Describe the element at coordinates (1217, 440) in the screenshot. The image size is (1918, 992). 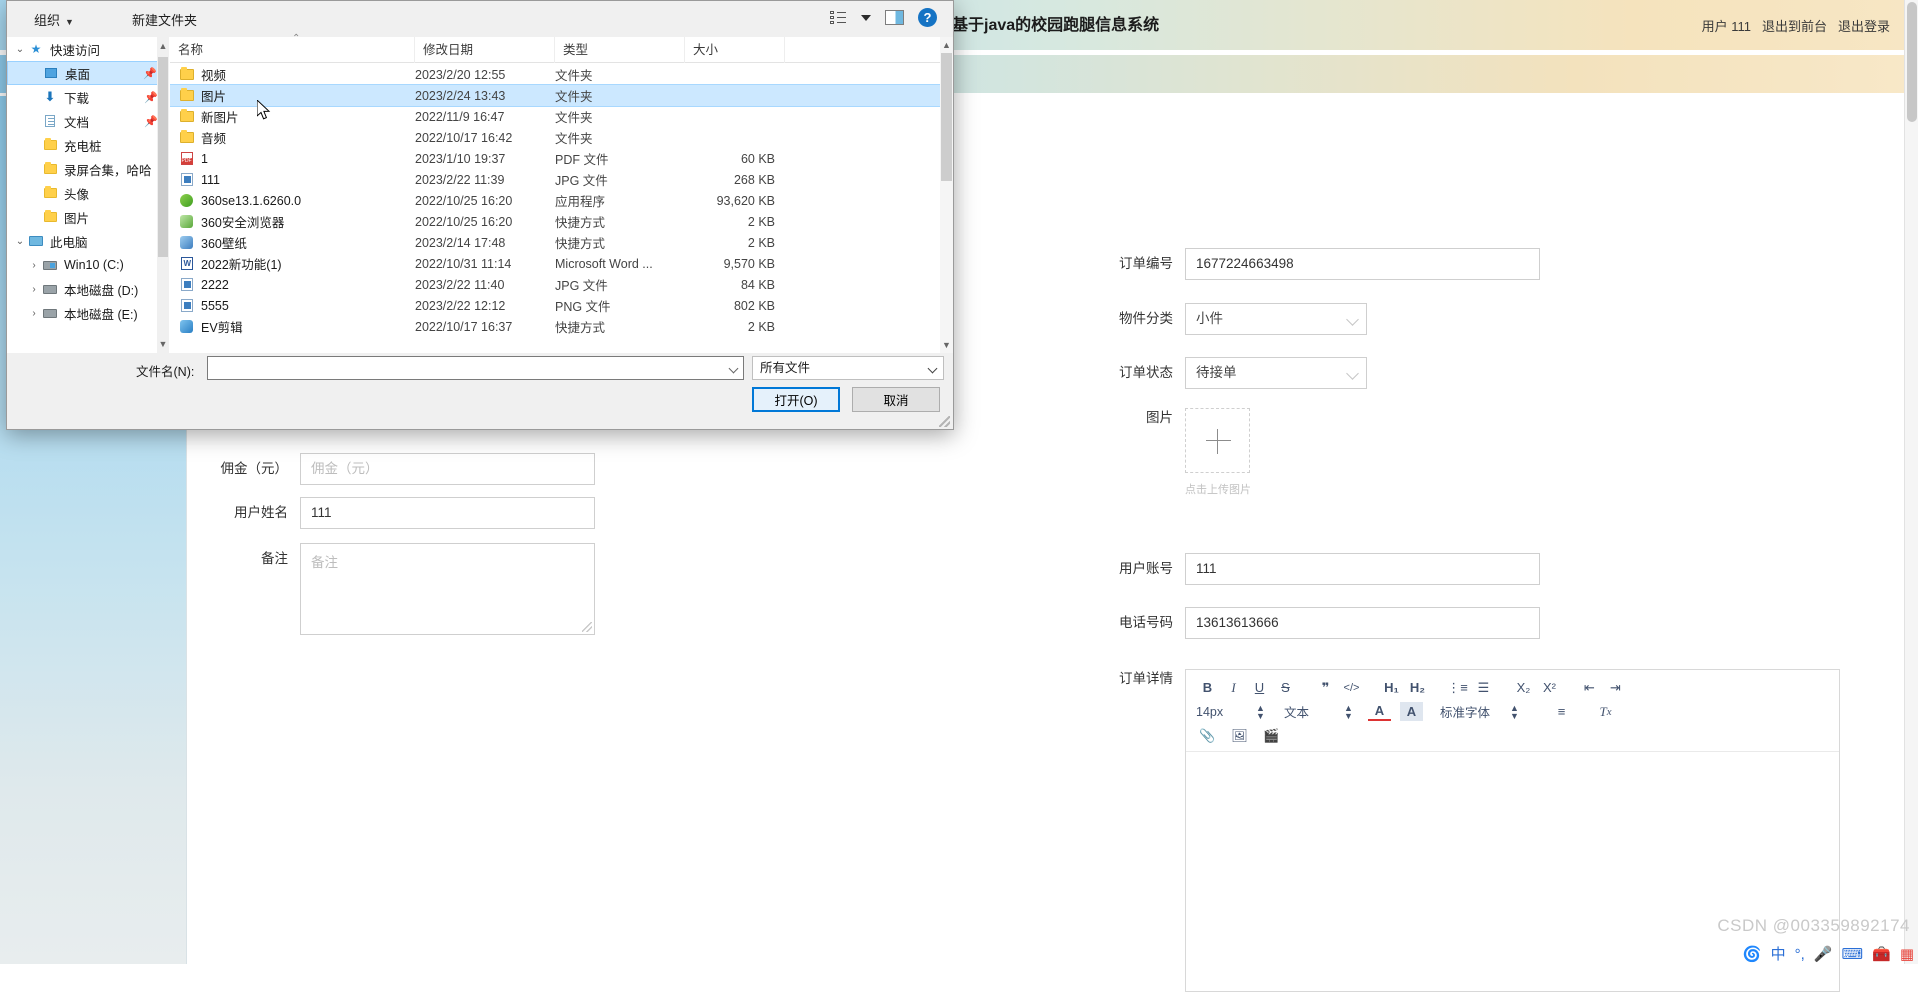
I see `image-upload-button` at that location.